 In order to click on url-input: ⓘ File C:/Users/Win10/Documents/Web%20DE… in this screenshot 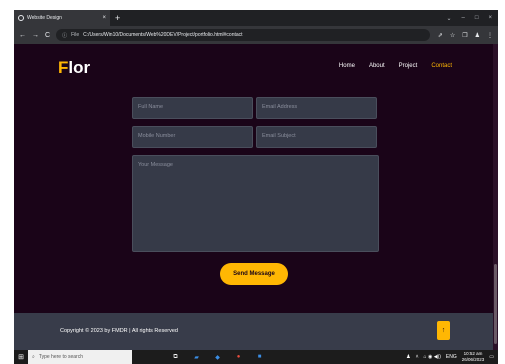, I will do `click(243, 35)`.